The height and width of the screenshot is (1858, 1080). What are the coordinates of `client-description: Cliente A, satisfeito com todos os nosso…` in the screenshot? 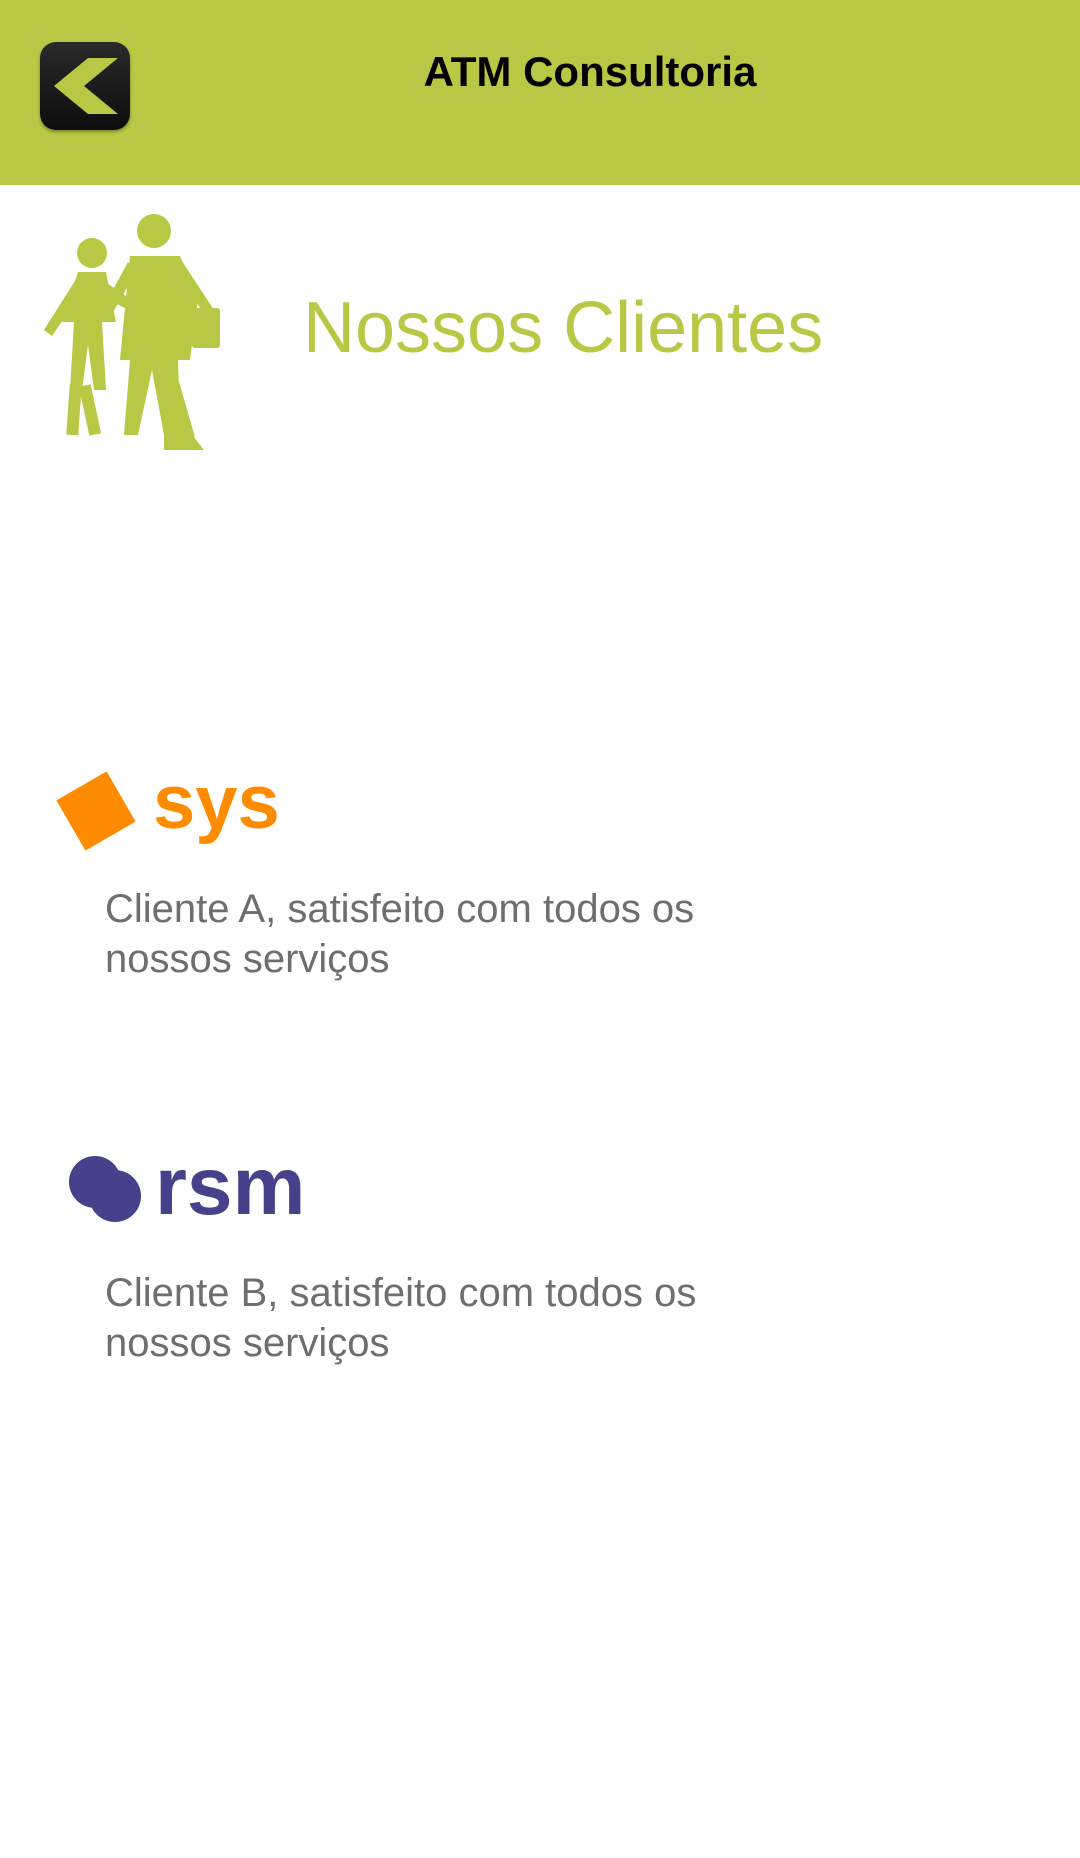 It's located at (400, 934).